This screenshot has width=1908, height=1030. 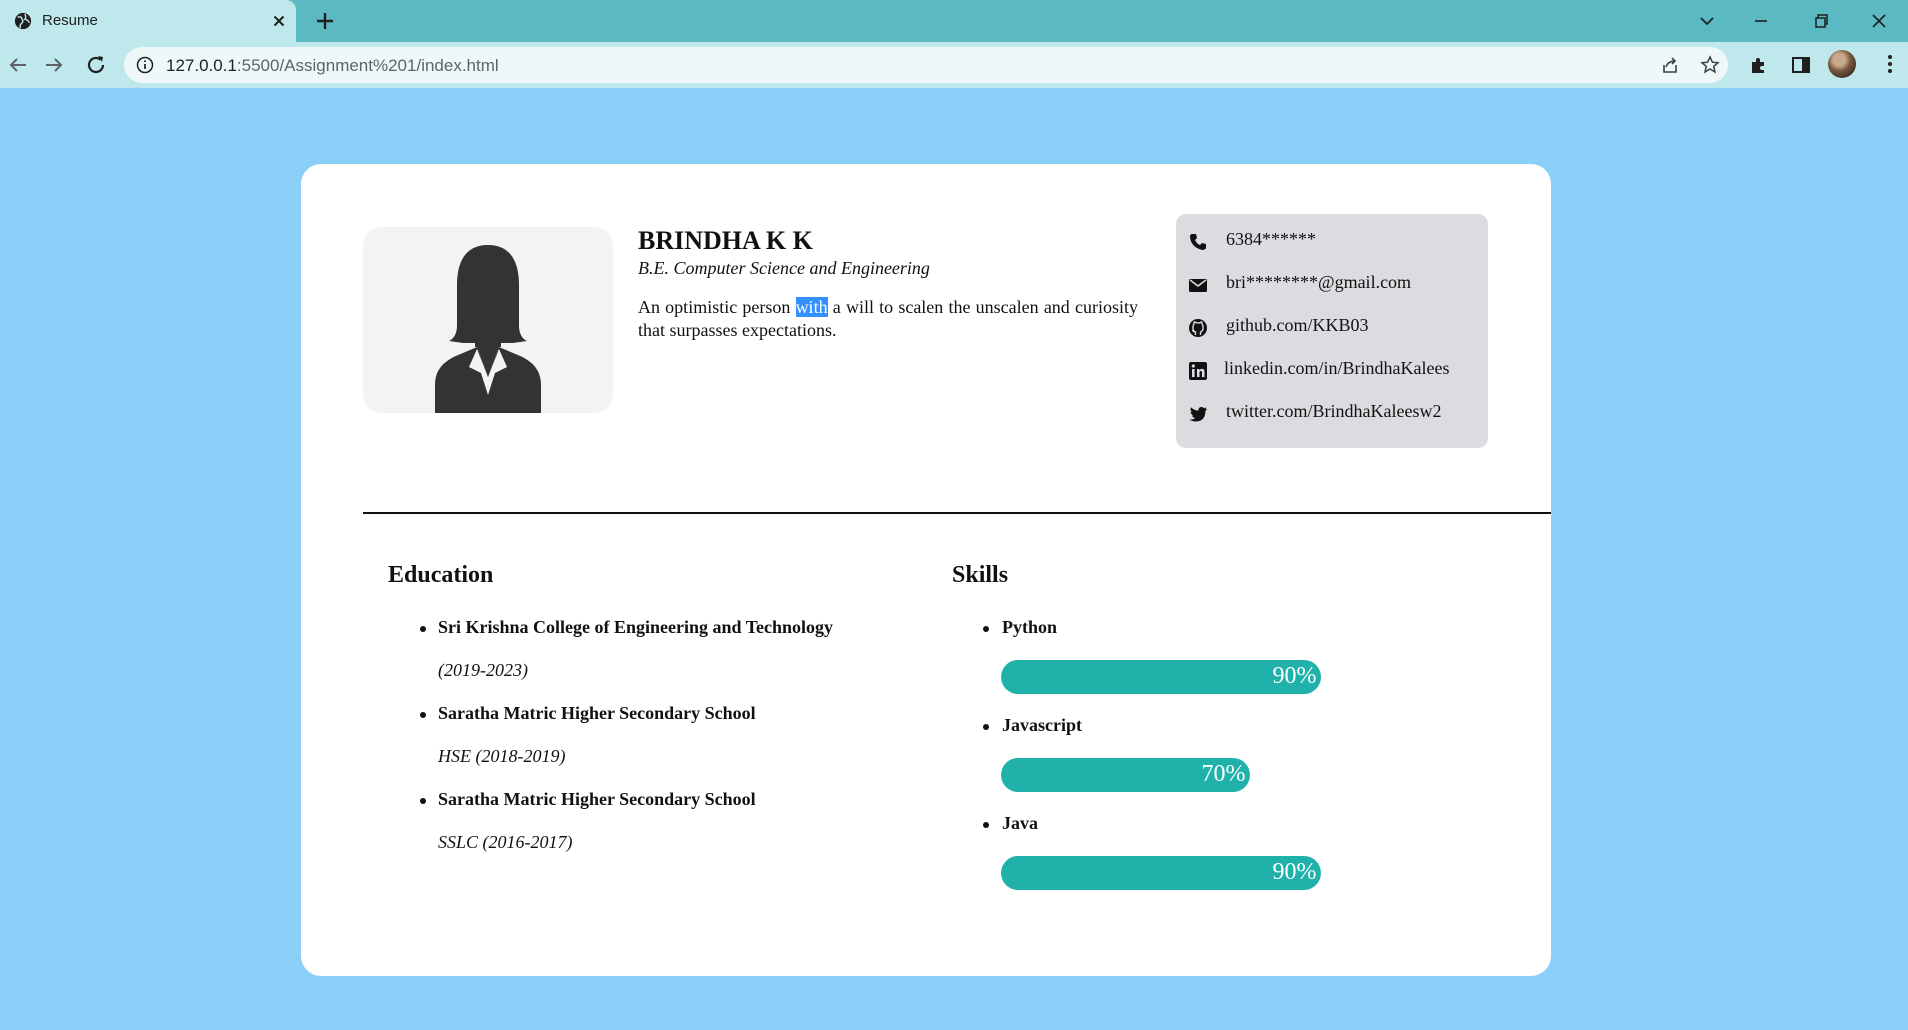 What do you see at coordinates (148, 21) in the screenshot?
I see `browser-tab: Resume` at bounding box center [148, 21].